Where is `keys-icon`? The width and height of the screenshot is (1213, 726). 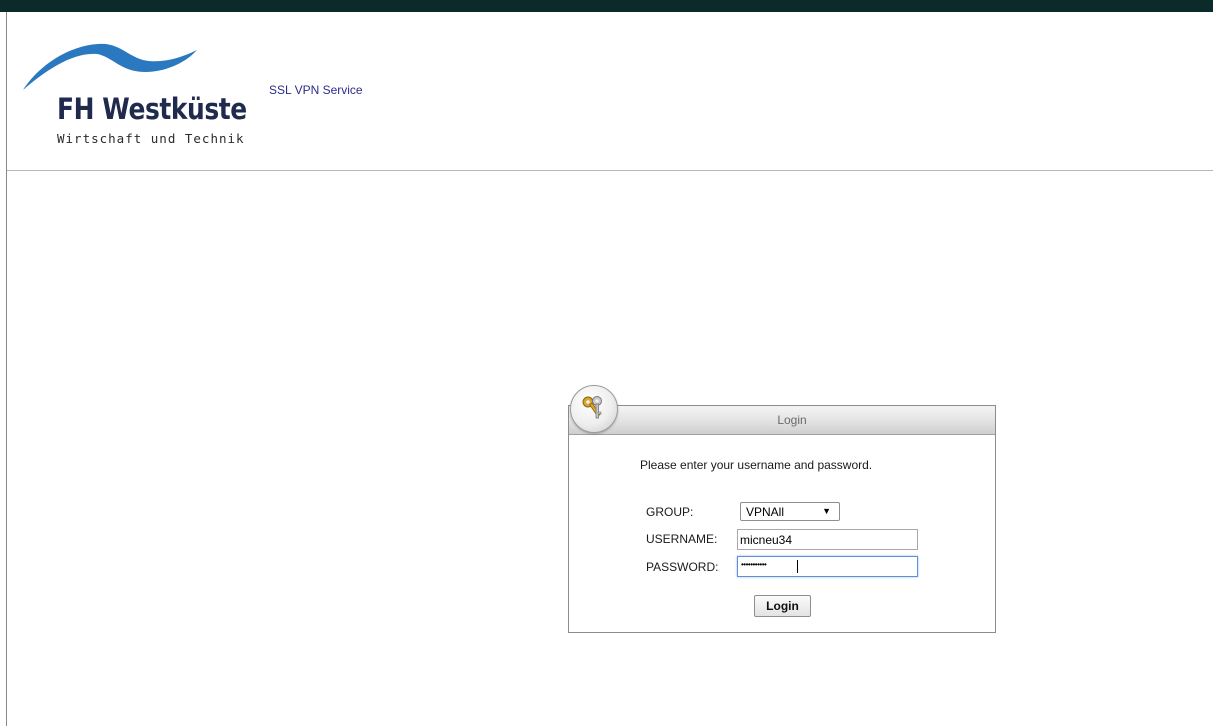
keys-icon is located at coordinates (594, 409).